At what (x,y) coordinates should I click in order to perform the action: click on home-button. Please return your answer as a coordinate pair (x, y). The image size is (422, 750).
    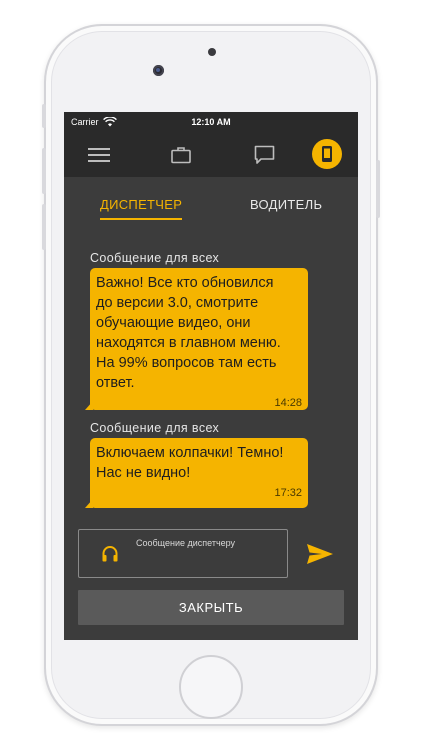
    Looking at the image, I should click on (211, 687).